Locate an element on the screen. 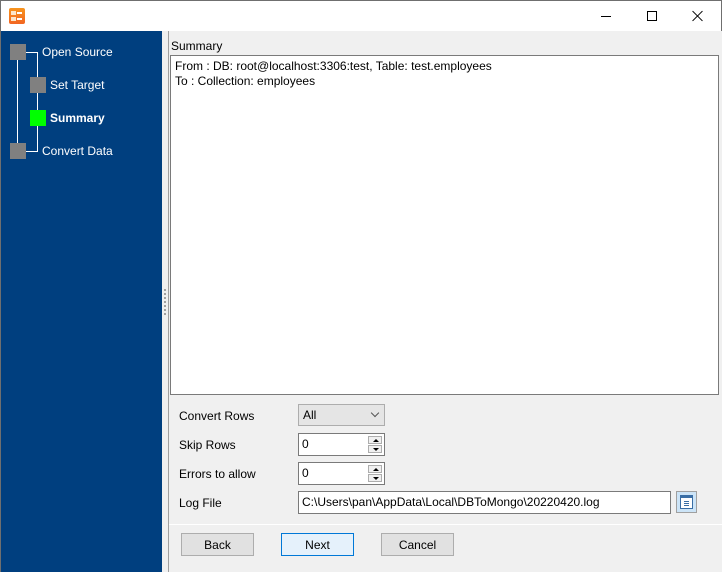  errors-down-button is located at coordinates (375, 478).